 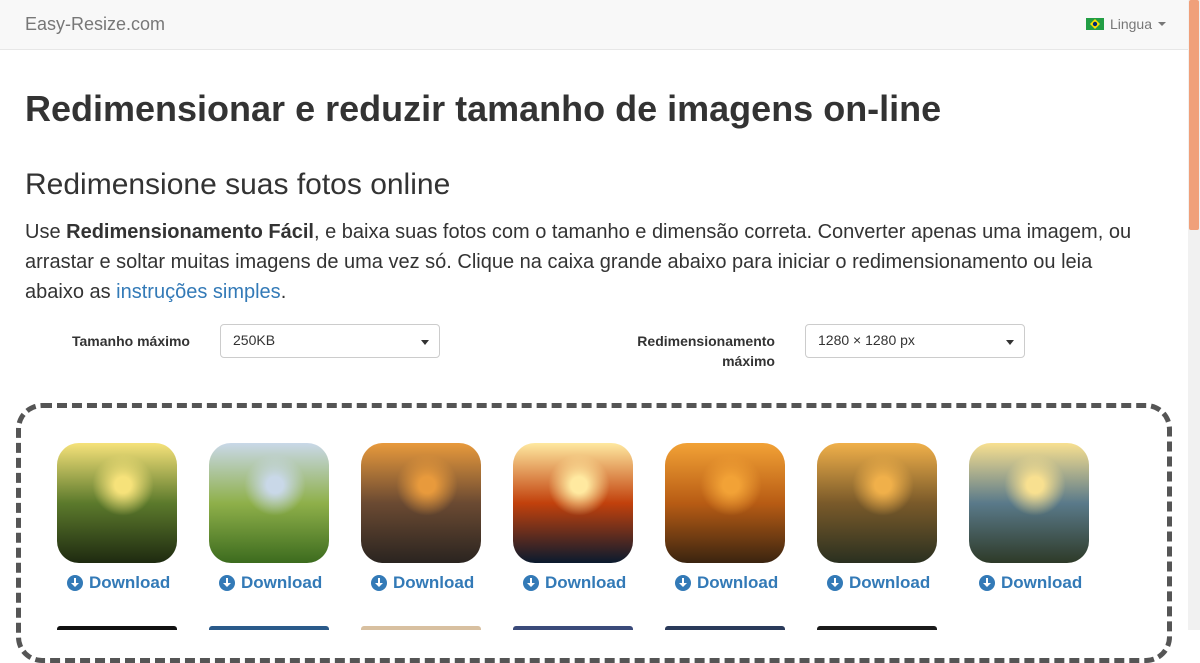 What do you see at coordinates (1029, 503) in the screenshot?
I see `sample-image-mountain-lake` at bounding box center [1029, 503].